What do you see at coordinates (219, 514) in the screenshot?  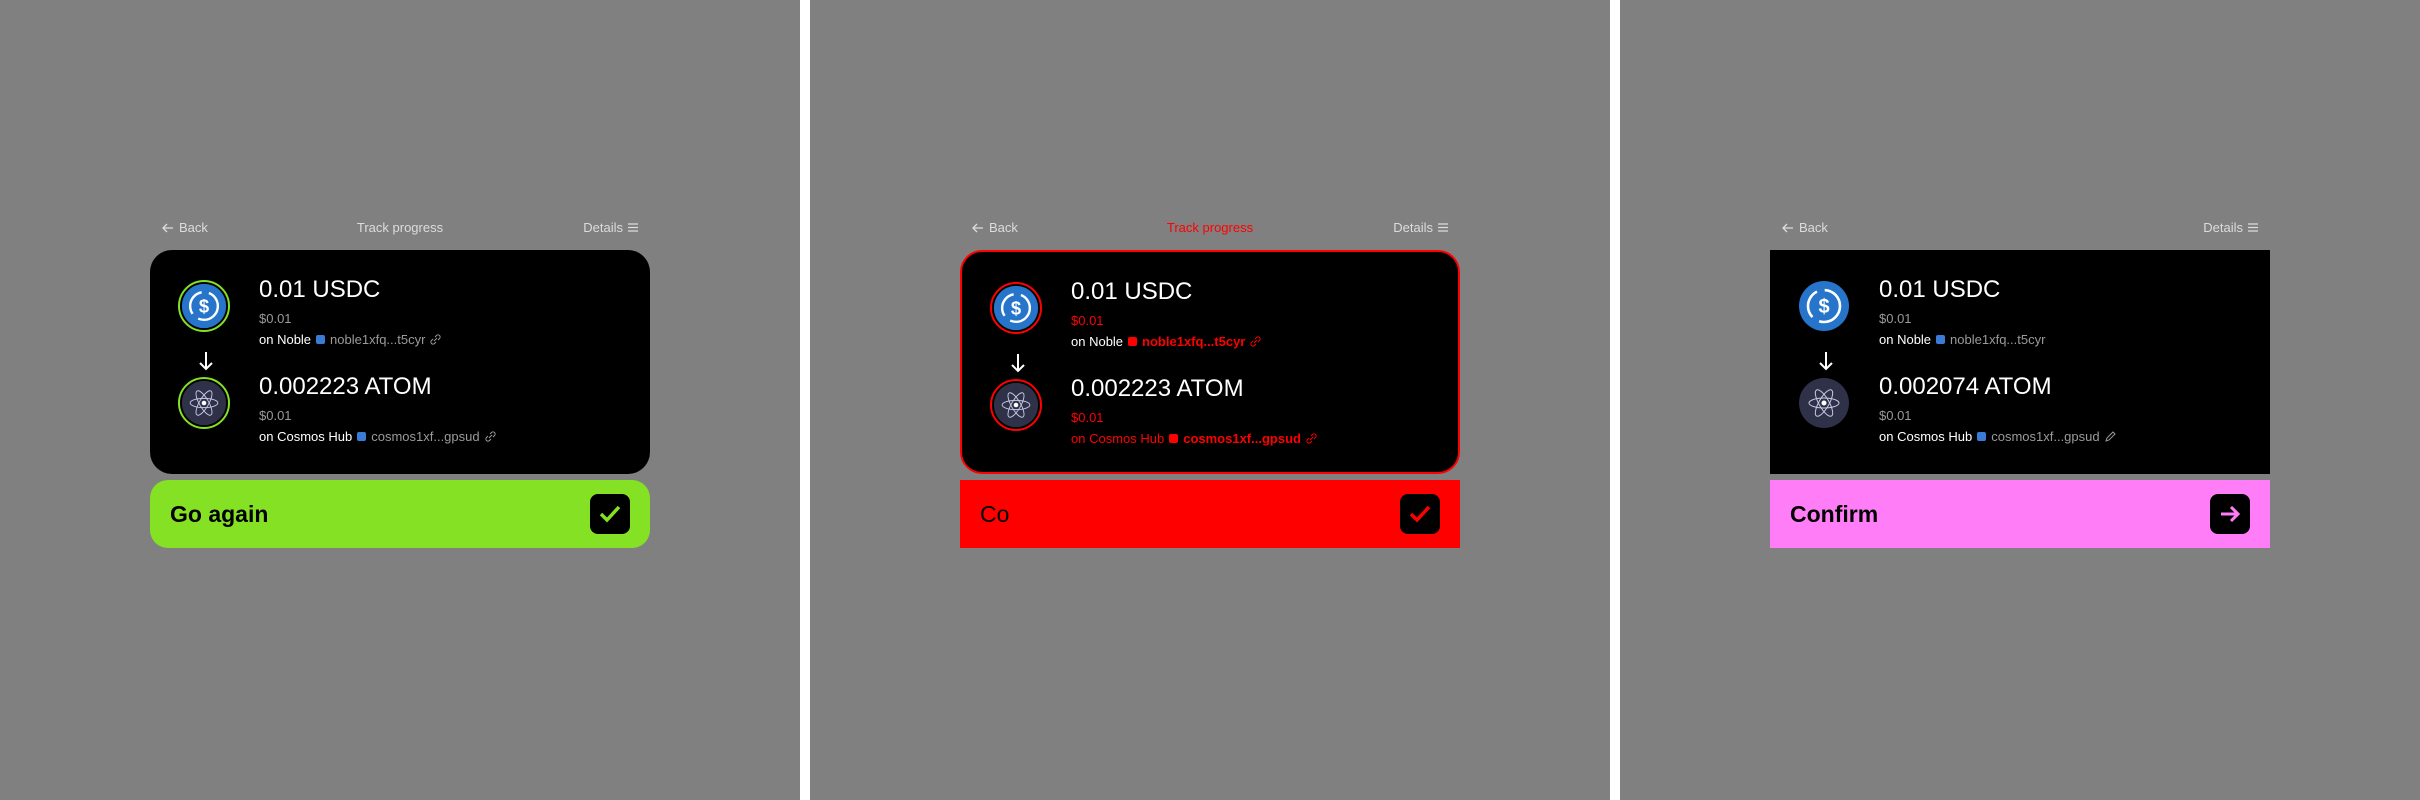 I see `cta-label: Go again` at bounding box center [219, 514].